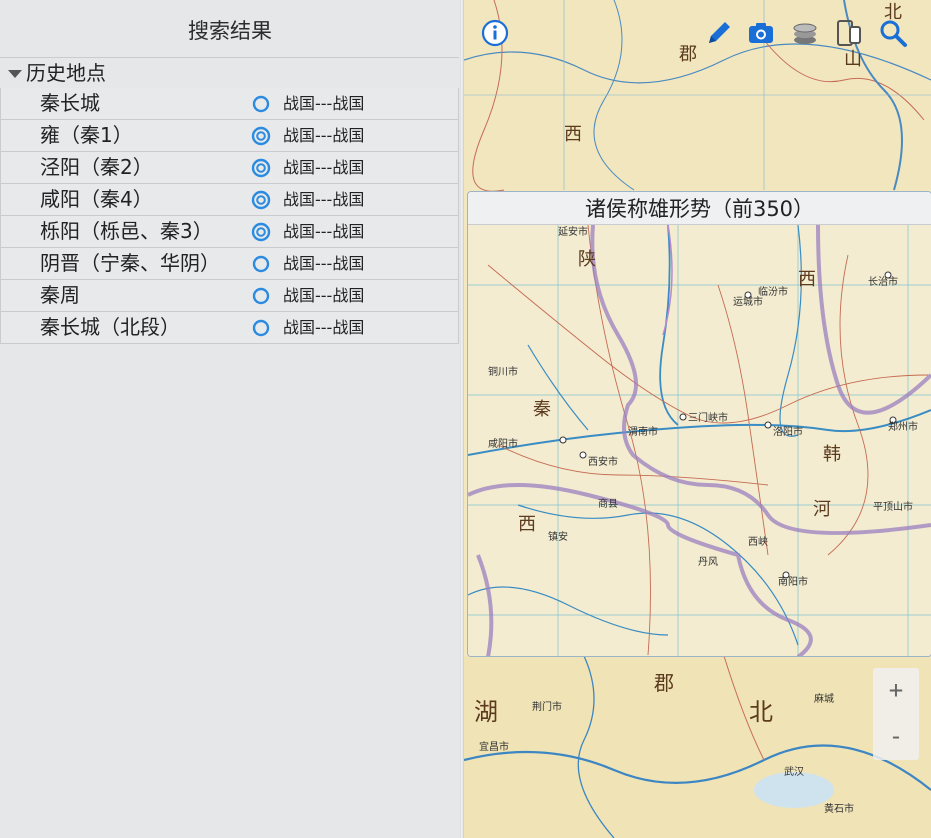 The width and height of the screenshot is (931, 838). What do you see at coordinates (664, 683) in the screenshot?
I see `map-label-jun-2: 郡` at bounding box center [664, 683].